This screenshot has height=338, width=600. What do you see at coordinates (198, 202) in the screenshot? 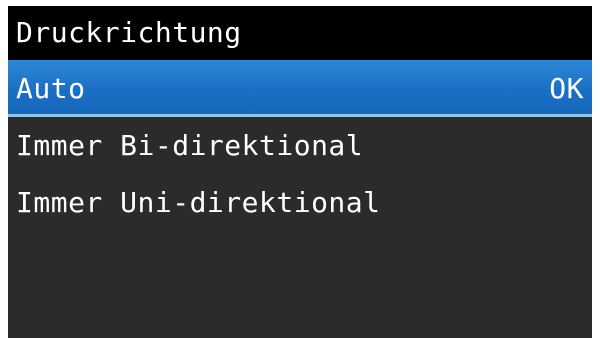
I see `menu-item-label: Immer Uni-direktional` at bounding box center [198, 202].